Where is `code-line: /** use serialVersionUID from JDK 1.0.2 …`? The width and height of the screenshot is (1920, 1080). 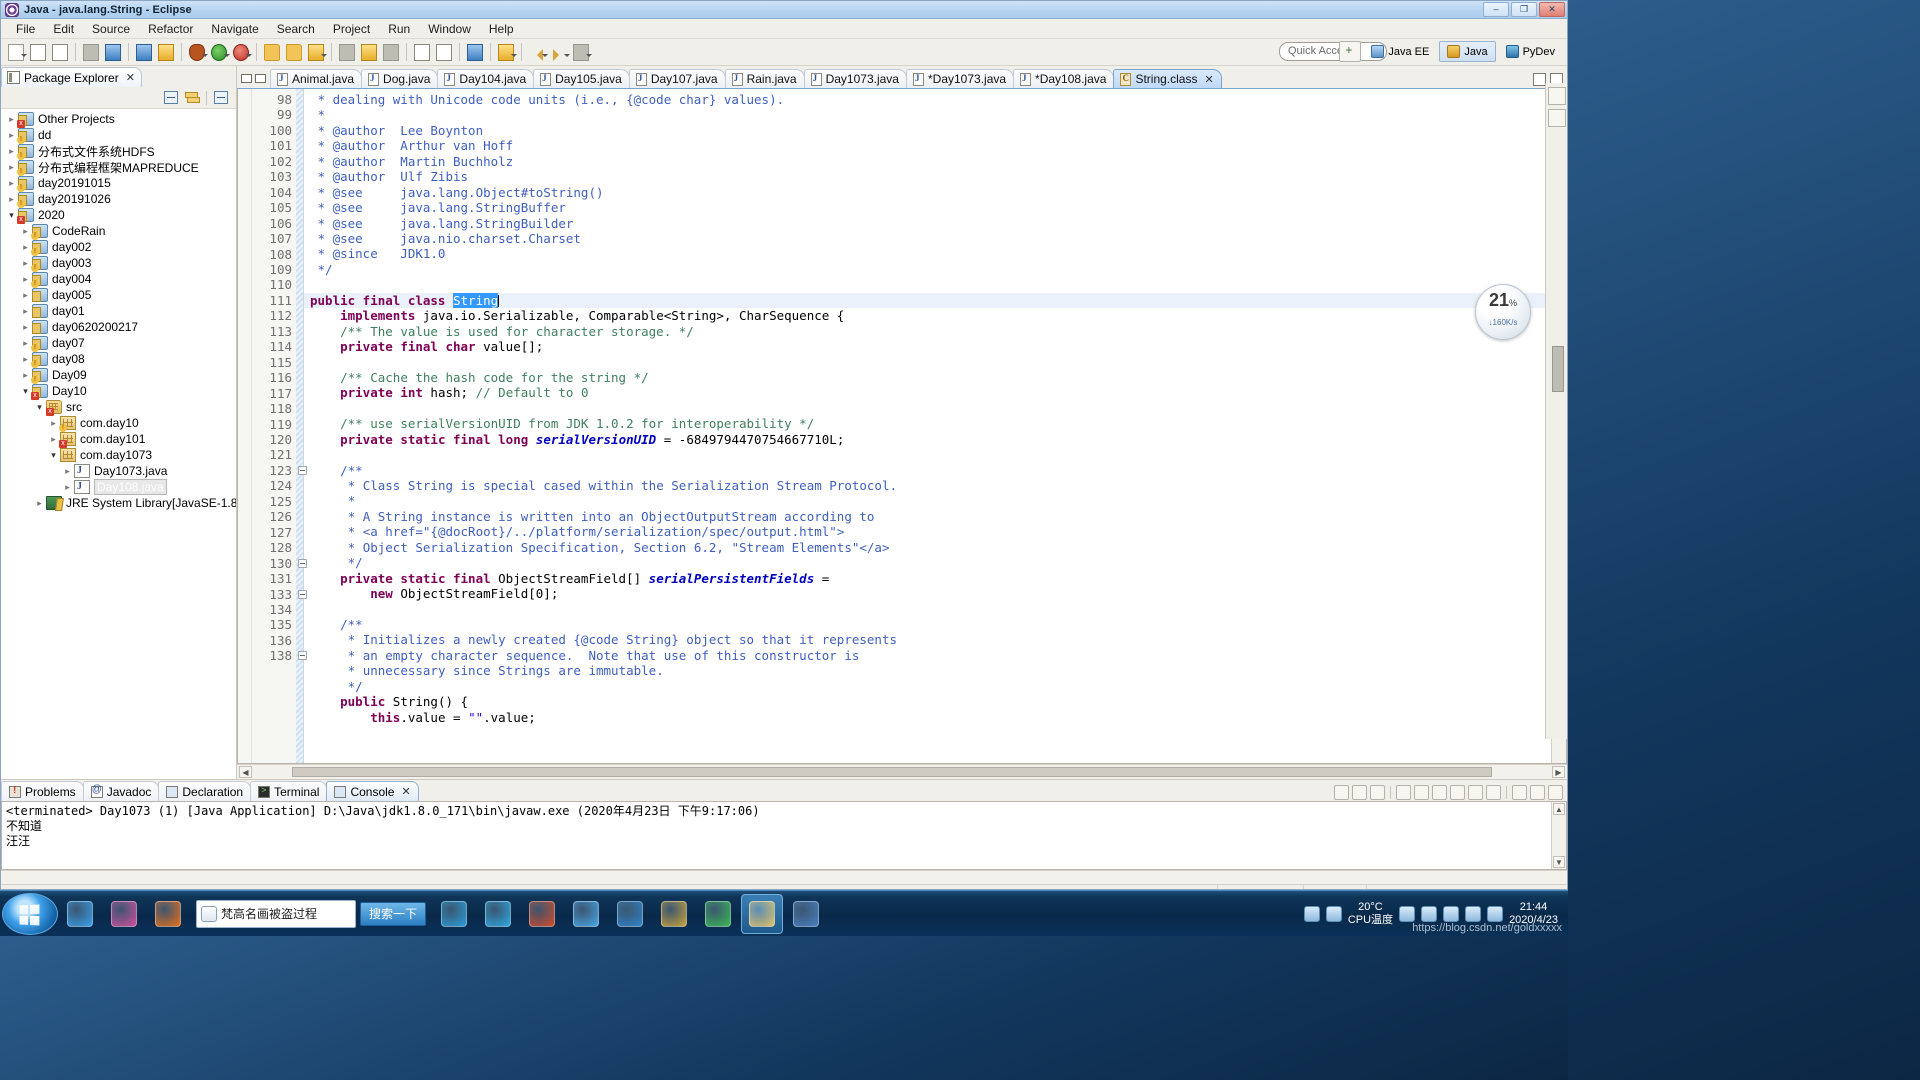 code-line: /** use serialVersionUID from JDK 1.0.2 … is located at coordinates (927, 423).